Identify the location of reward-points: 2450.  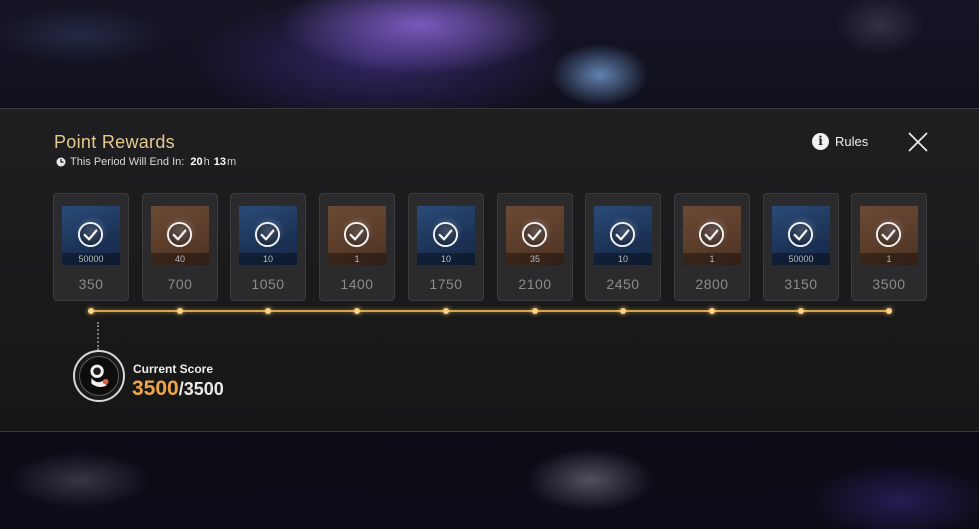
(623, 284).